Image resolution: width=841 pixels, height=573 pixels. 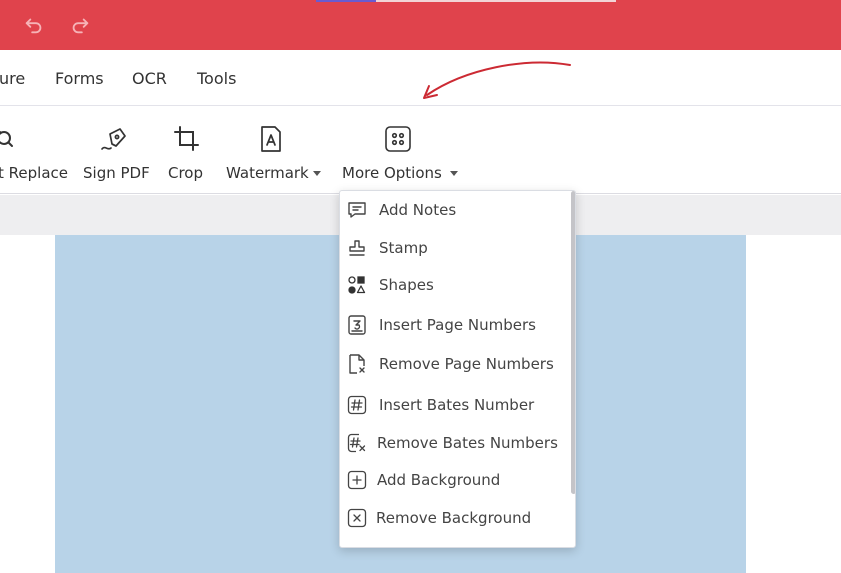 I want to click on more-options-button: More Options, so click(x=400, y=150).